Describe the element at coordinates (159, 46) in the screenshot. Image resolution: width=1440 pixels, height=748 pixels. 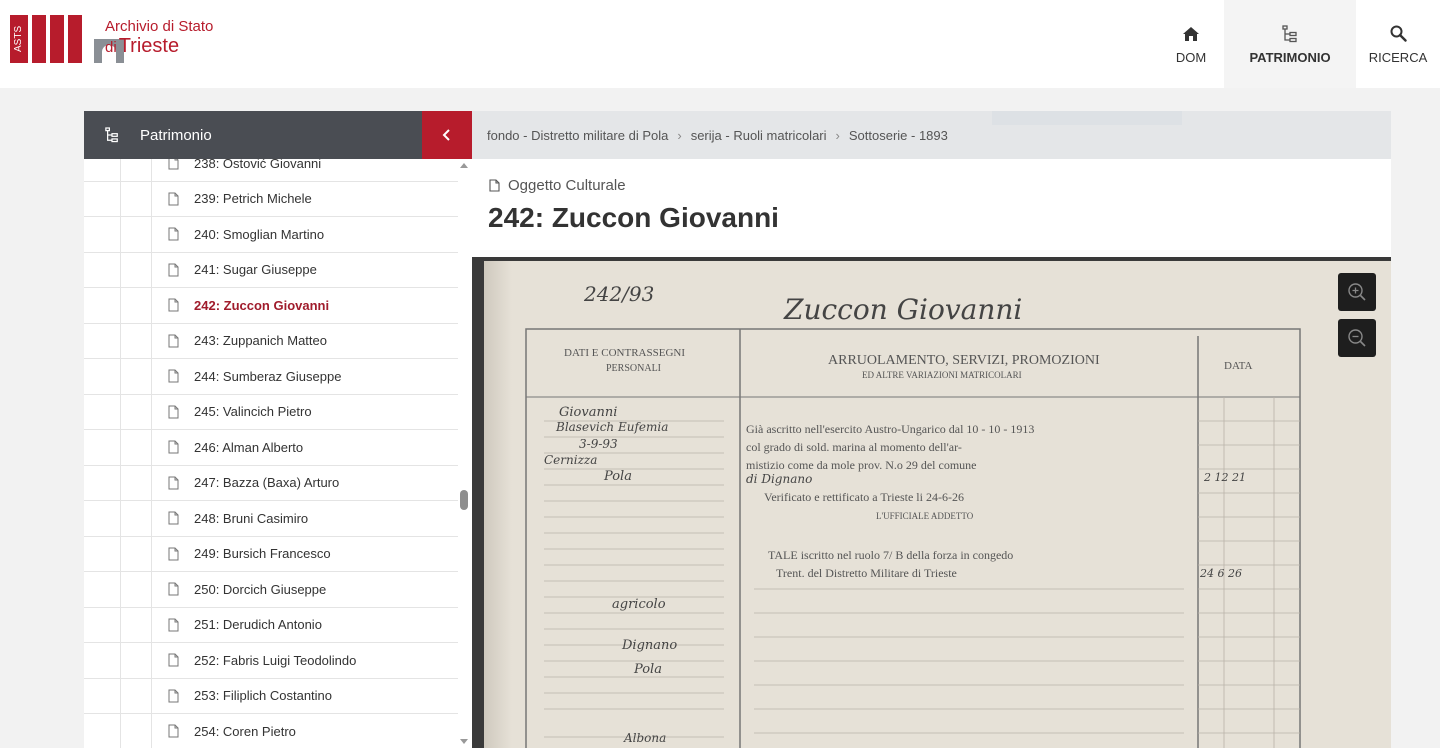
I see `logo-line-2: di Trieste` at that location.